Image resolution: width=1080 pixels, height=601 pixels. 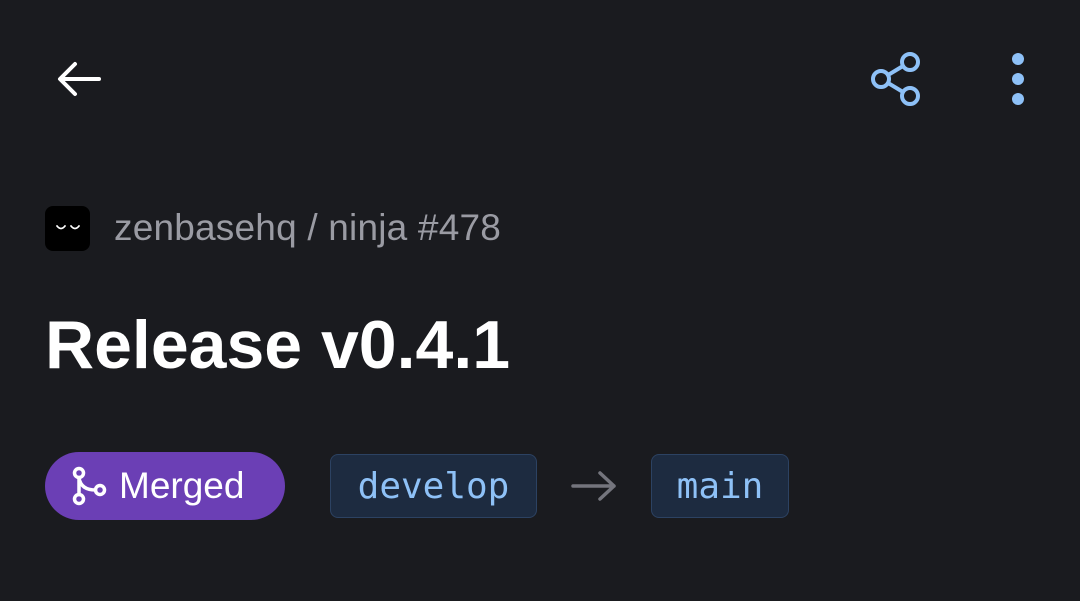 I want to click on arrow-left-icon, so click(x=79, y=79).